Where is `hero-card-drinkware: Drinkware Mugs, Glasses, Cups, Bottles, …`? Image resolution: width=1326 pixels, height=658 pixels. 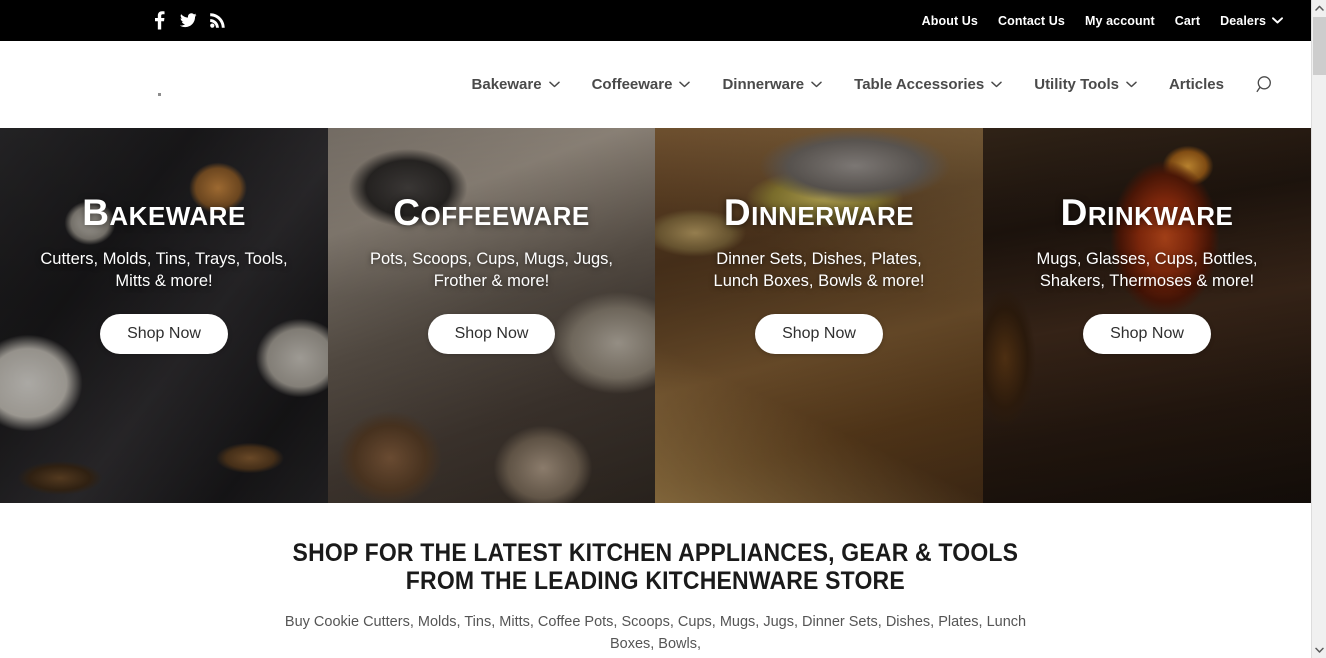 hero-card-drinkware: Drinkware Mugs, Glasses, Cups, Bottles, … is located at coordinates (1147, 315).